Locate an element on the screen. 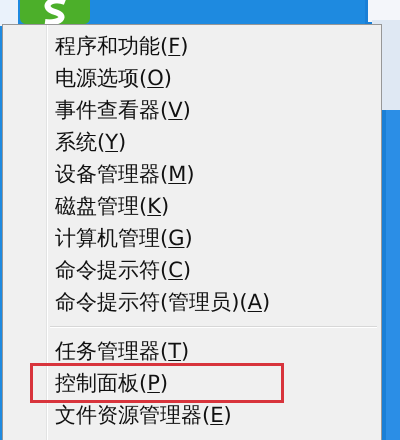  menu-item: 事件查看器(V) is located at coordinates (123, 110).